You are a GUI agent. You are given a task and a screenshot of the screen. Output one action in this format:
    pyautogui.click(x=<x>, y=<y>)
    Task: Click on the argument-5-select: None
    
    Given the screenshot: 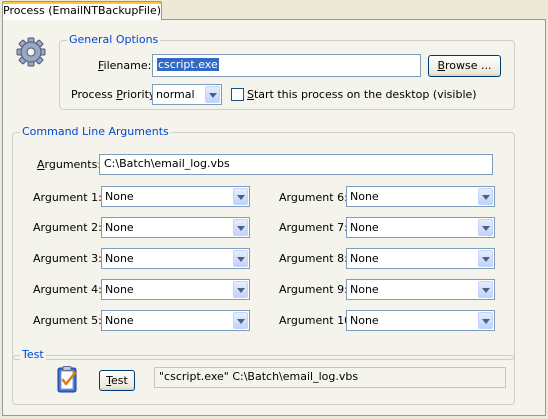 What is the action you would take?
    pyautogui.click(x=175, y=320)
    